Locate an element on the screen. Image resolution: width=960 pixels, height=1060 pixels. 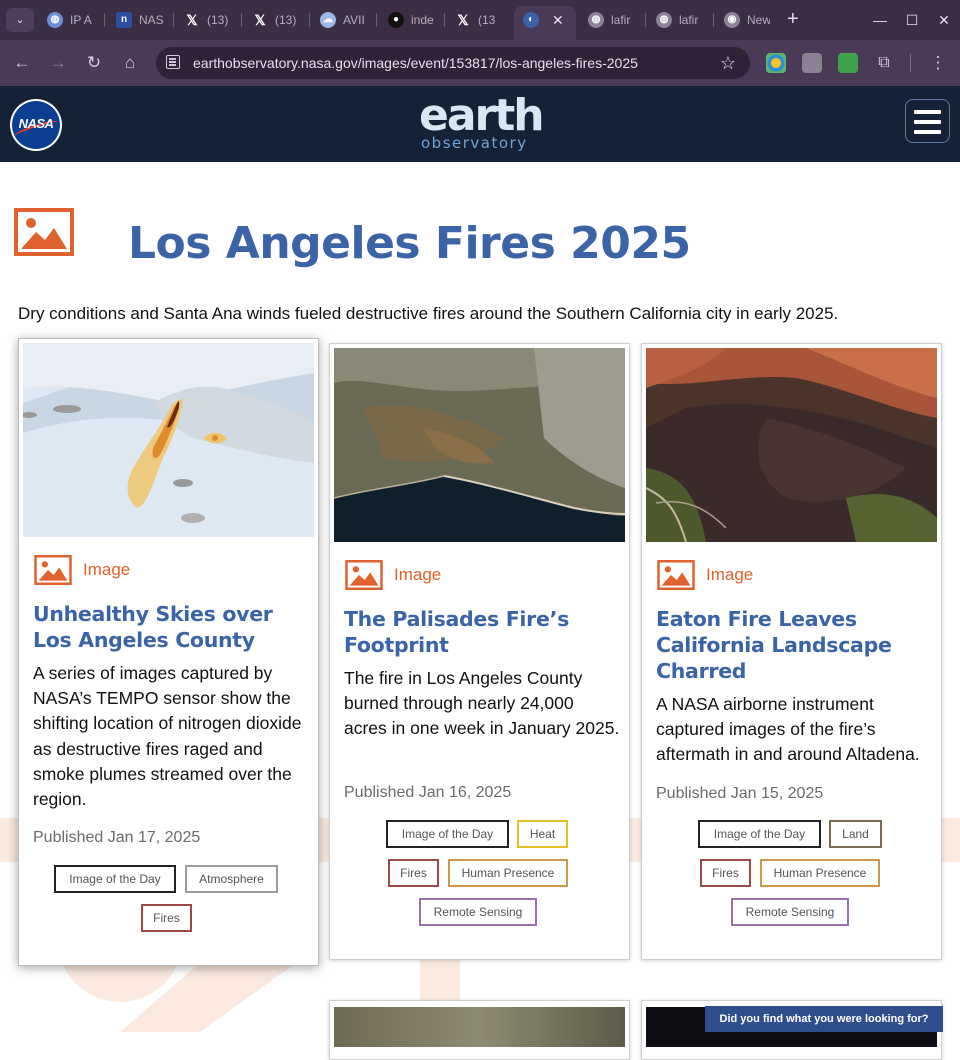
browser-tab: n NAS is located at coordinates (141, 20).